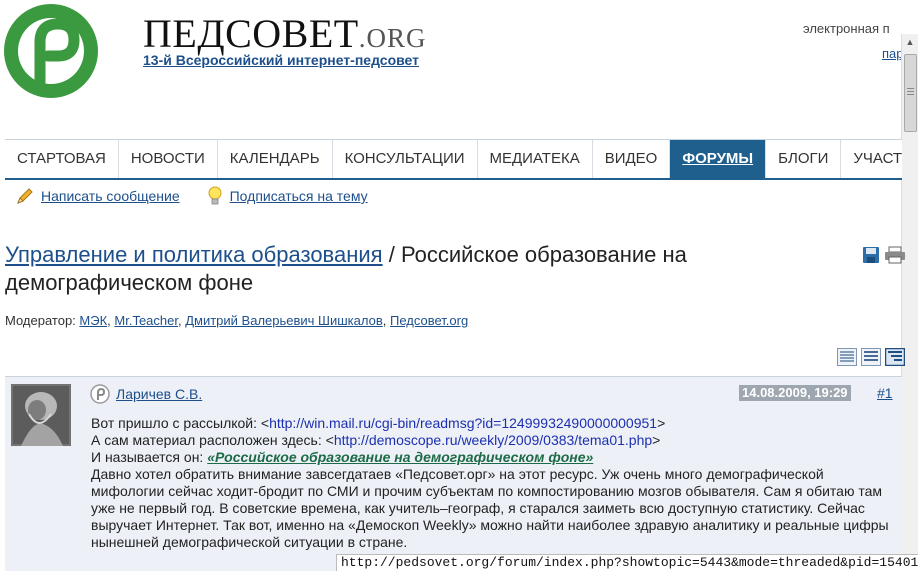 The height and width of the screenshot is (571, 918). Describe the element at coordinates (895, 359) in the screenshot. I see `threaded-view-icon` at that location.